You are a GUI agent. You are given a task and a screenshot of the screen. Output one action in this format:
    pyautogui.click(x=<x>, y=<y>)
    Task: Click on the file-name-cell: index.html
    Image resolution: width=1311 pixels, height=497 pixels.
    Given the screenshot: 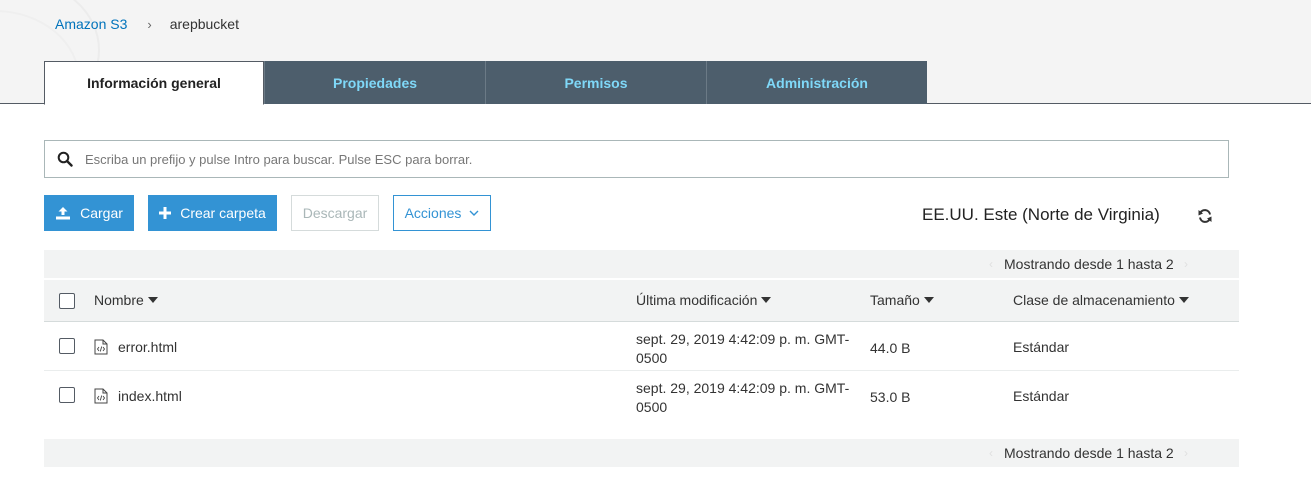 What is the action you would take?
    pyautogui.click(x=138, y=396)
    